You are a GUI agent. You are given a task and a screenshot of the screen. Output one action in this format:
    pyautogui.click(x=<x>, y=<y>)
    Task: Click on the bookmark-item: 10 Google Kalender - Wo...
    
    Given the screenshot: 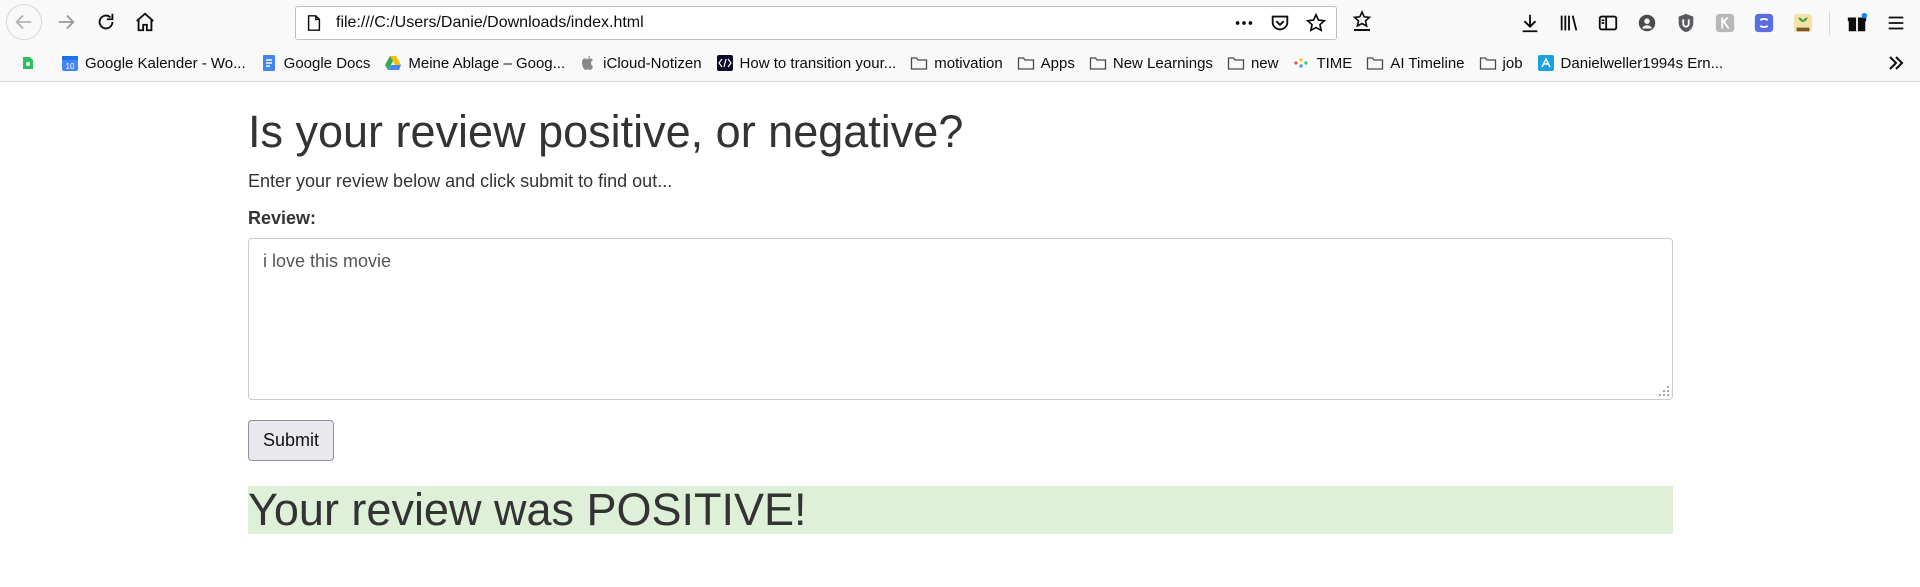 What is the action you would take?
    pyautogui.click(x=153, y=63)
    